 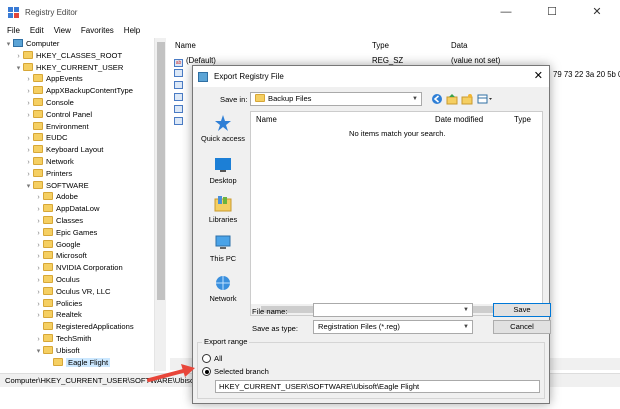 I want to click on place-desktop: Desktop, so click(x=223, y=171).